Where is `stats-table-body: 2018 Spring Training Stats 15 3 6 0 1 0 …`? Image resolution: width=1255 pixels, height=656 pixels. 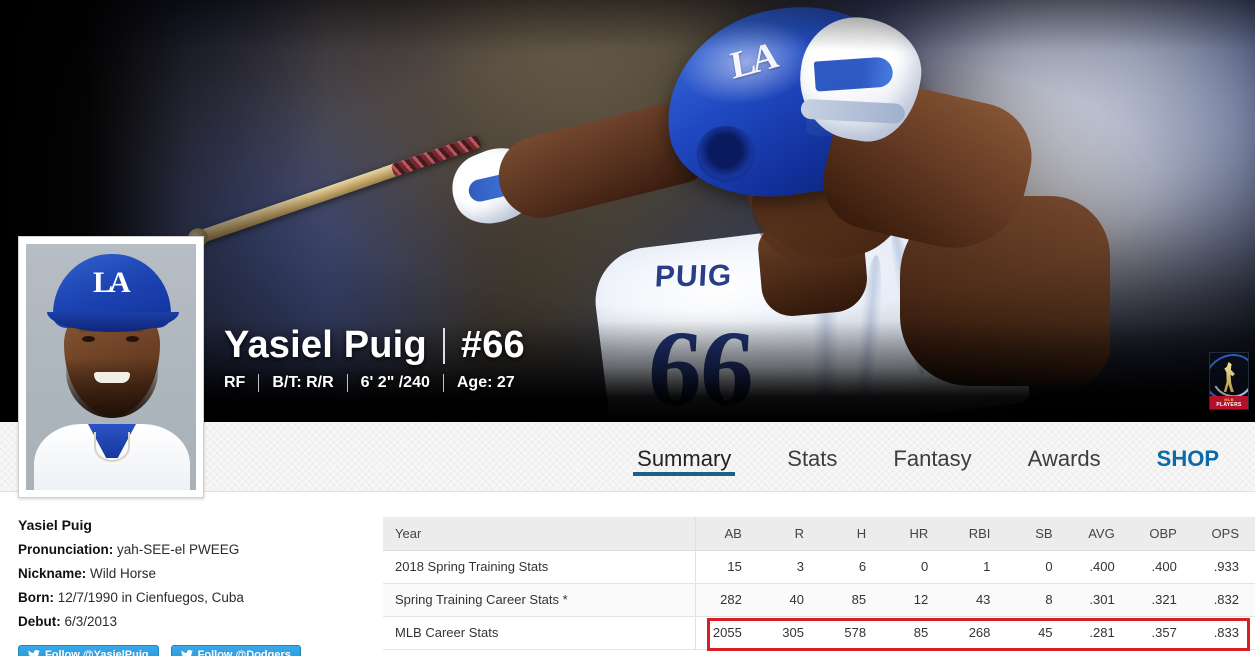
stats-table-body: 2018 Spring Training Stats 15 3 6 0 1 0 … is located at coordinates (819, 600).